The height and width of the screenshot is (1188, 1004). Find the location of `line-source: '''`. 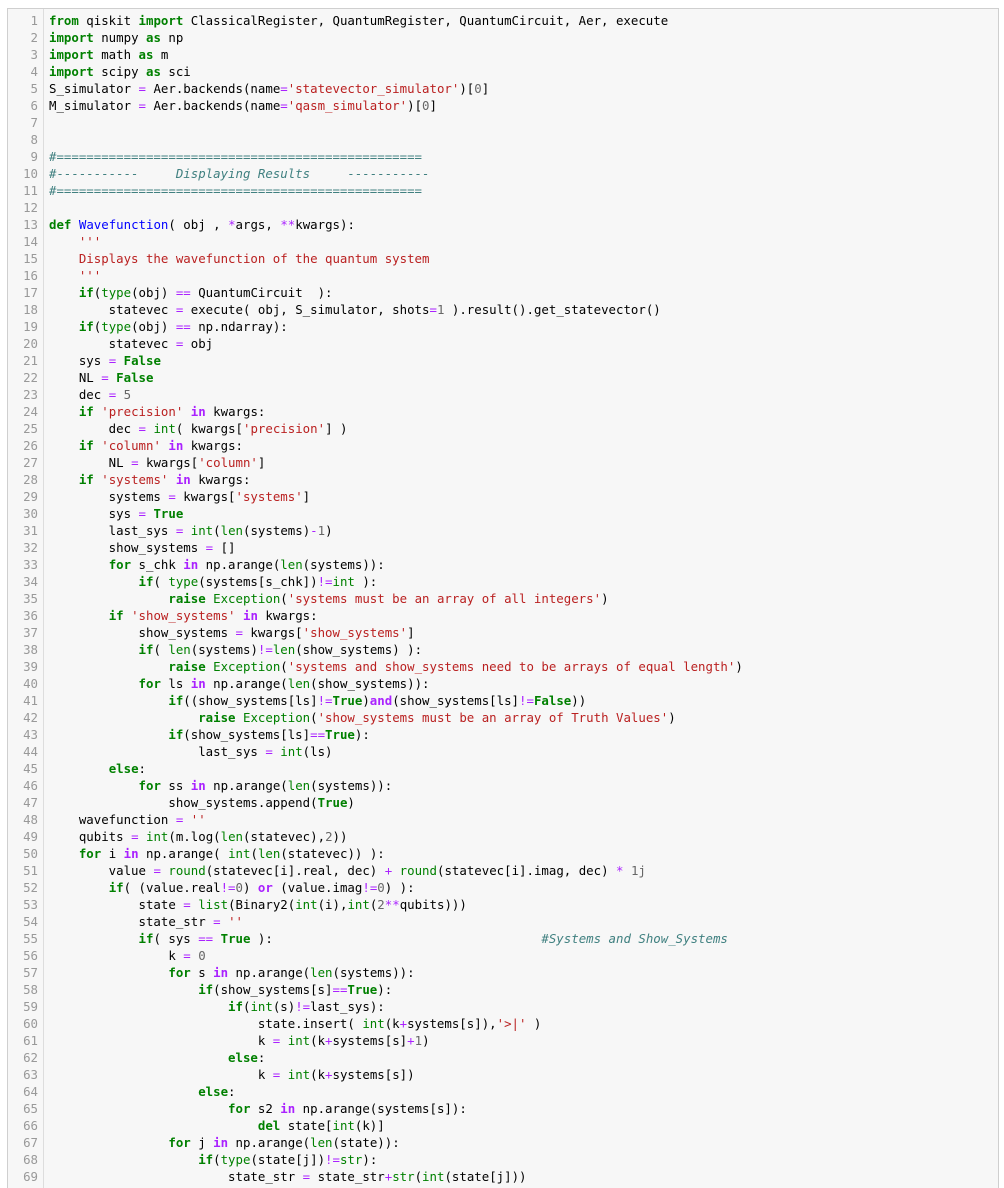

line-source: ''' is located at coordinates (75, 241).